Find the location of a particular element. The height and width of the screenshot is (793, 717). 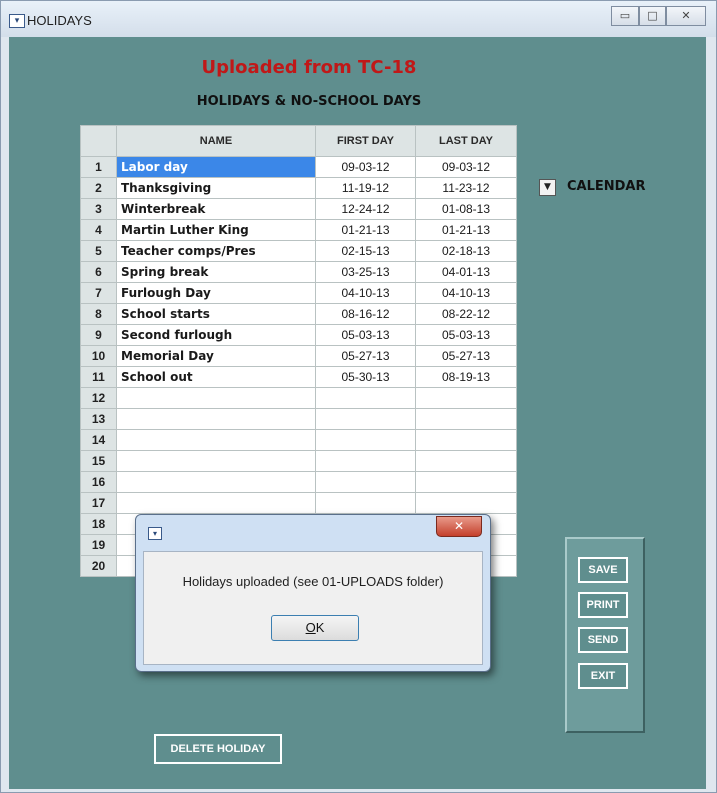

row-number: 17 is located at coordinates (98, 503).